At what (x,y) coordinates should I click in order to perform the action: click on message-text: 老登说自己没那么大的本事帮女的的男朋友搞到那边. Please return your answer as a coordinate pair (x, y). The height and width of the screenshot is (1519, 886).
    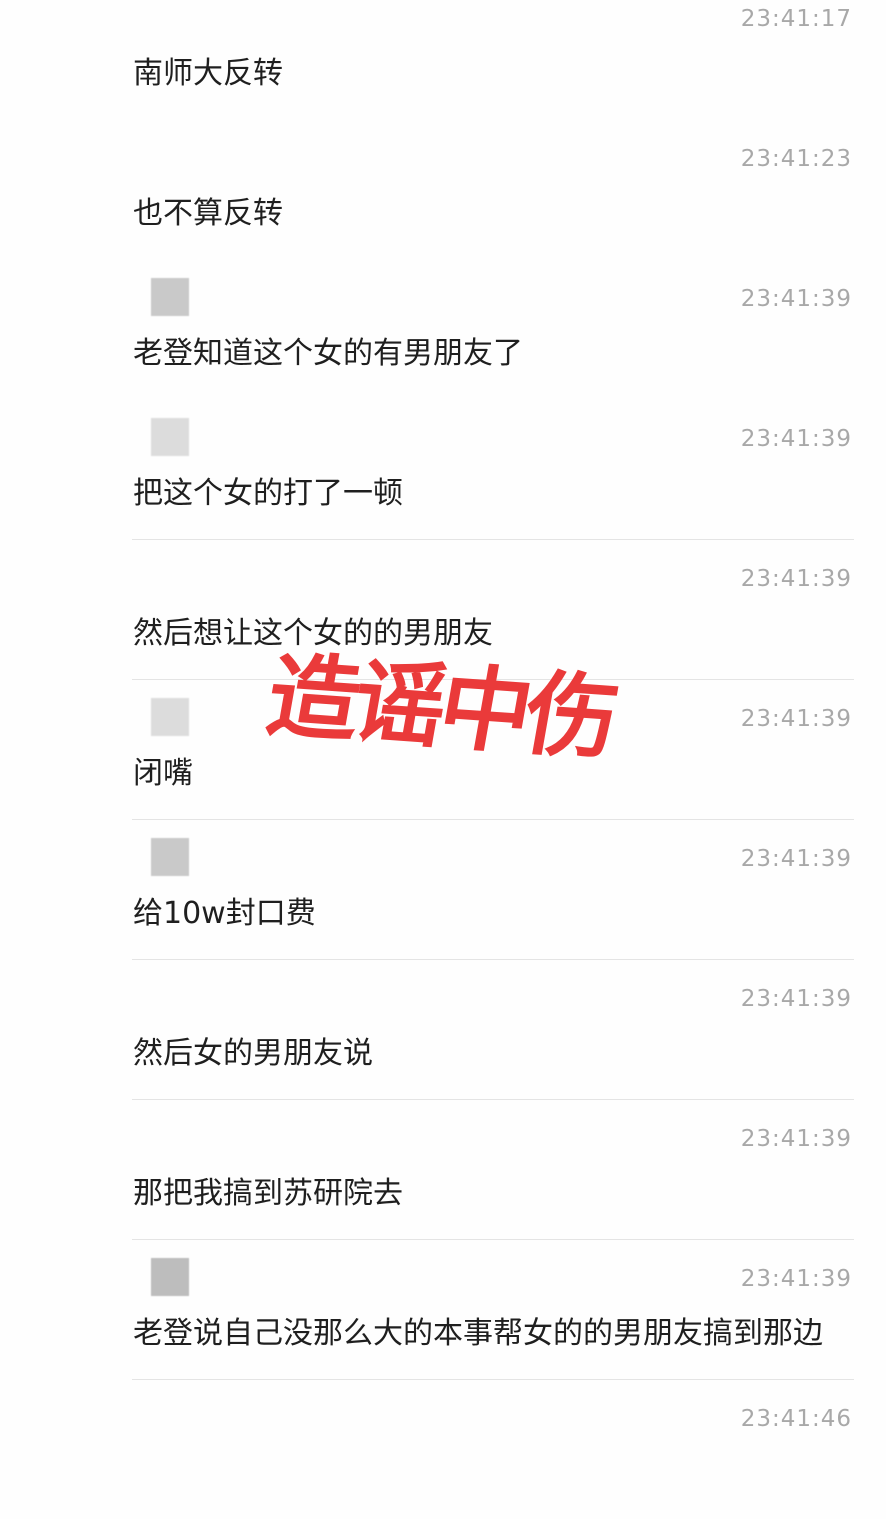
    Looking at the image, I should click on (478, 1333).